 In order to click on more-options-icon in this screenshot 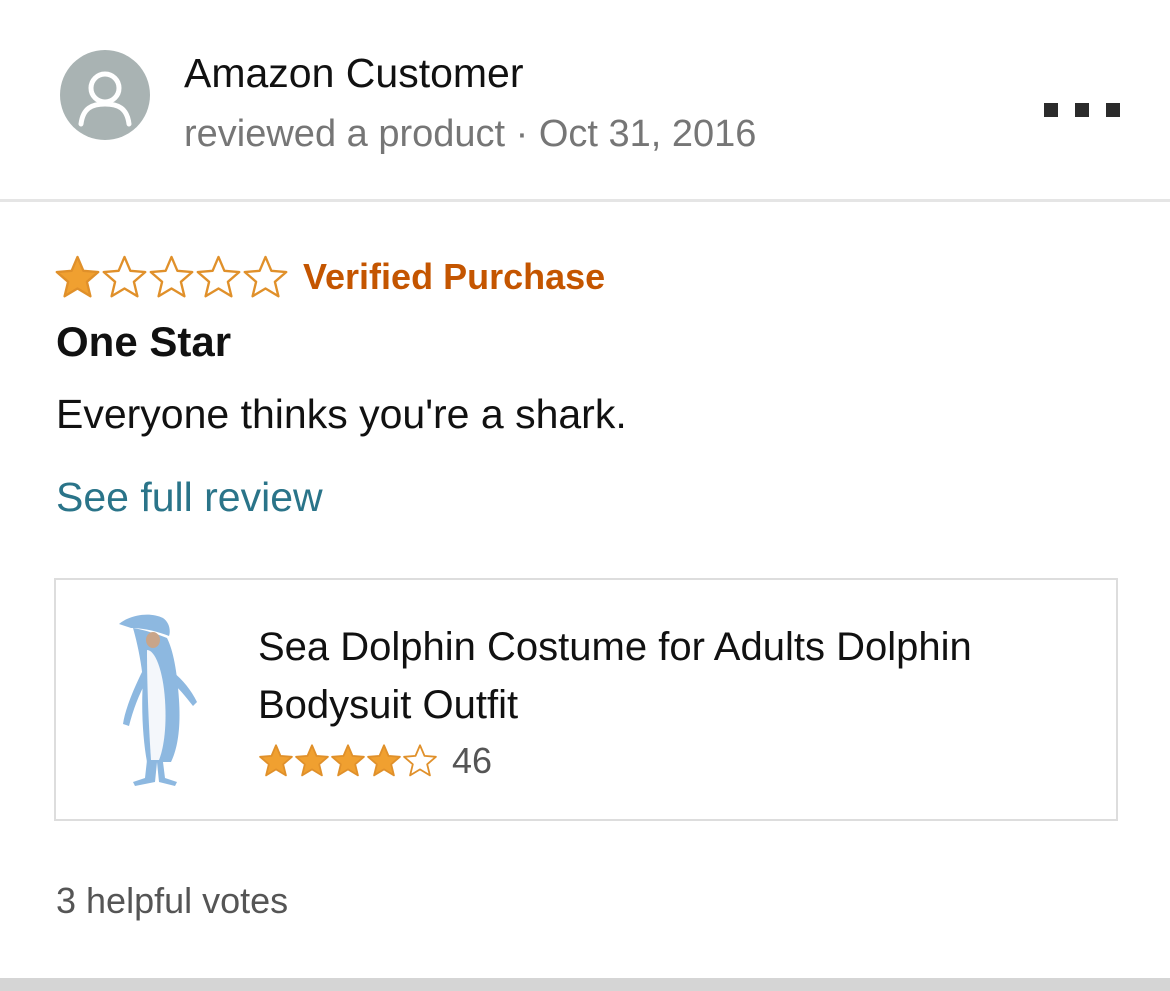, I will do `click(1082, 110)`.